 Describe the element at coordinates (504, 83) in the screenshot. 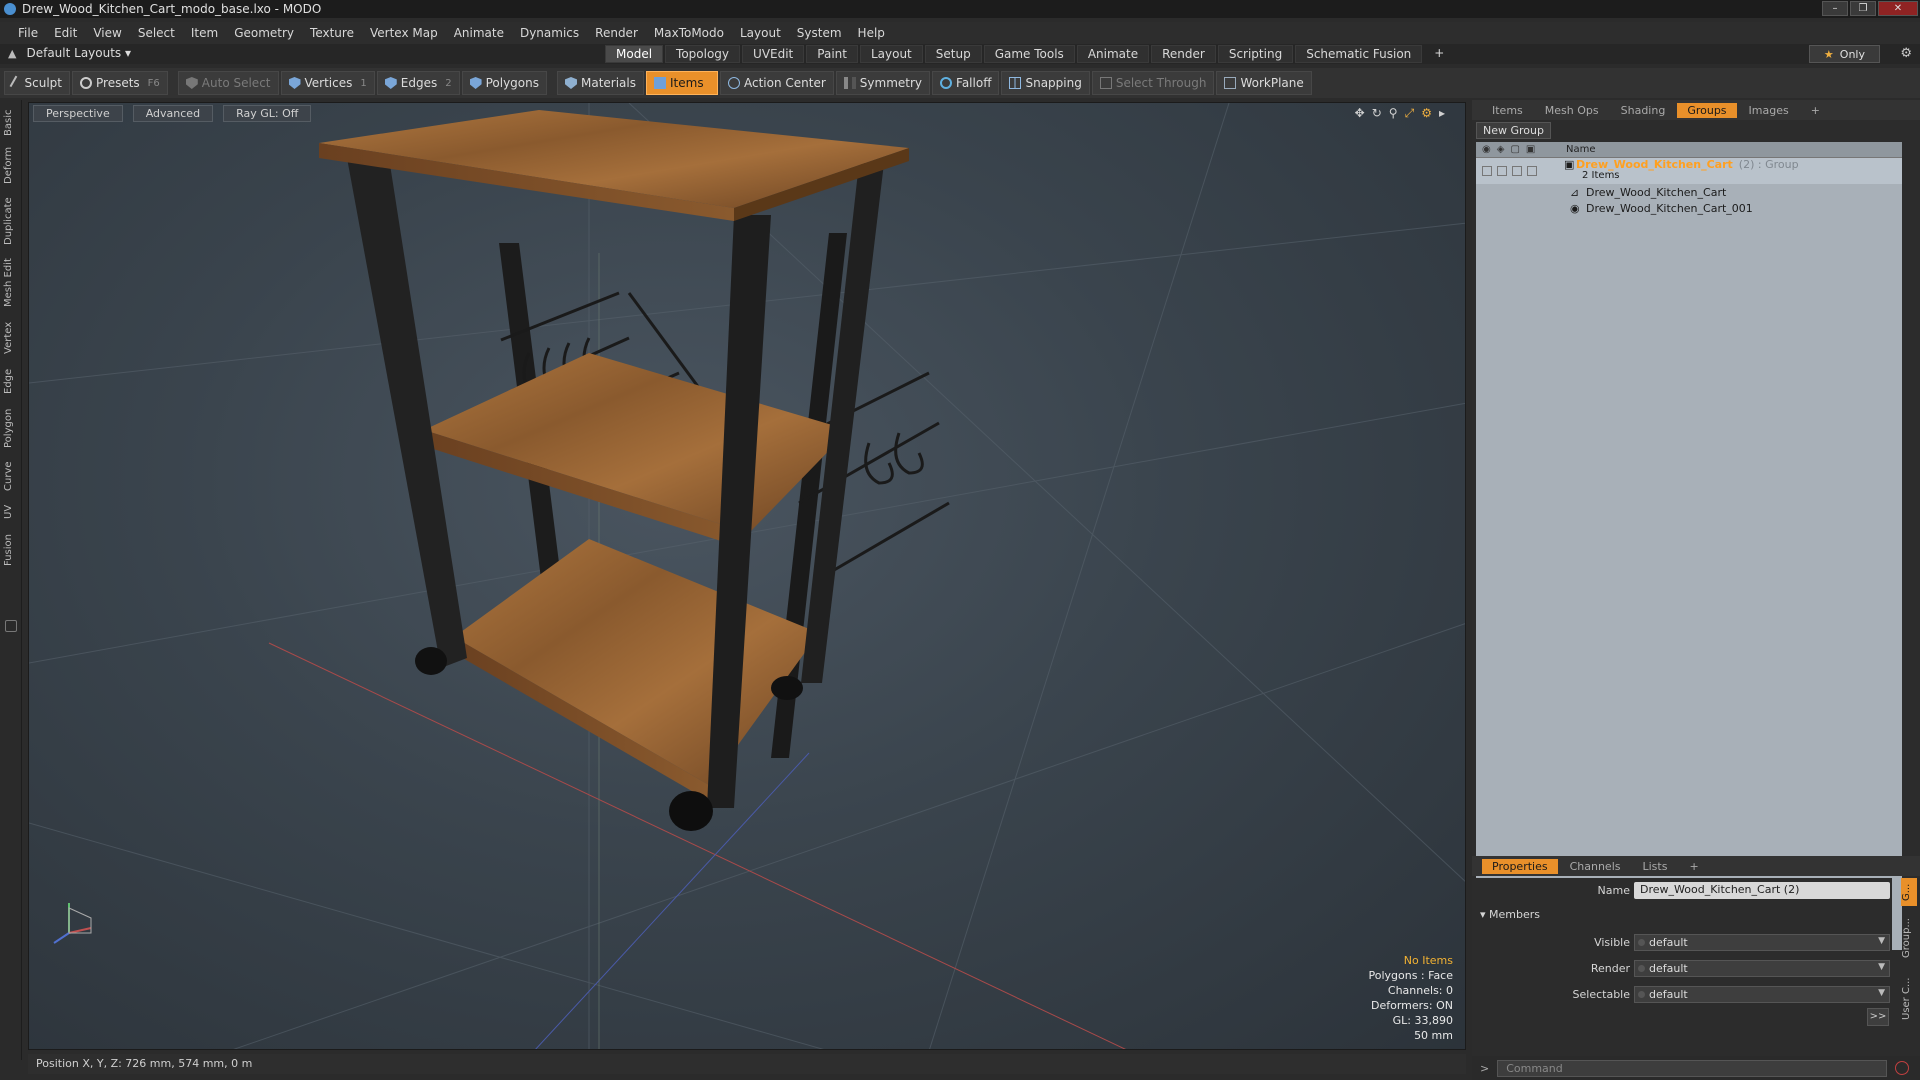

I see `polygons-button: Polygons` at that location.